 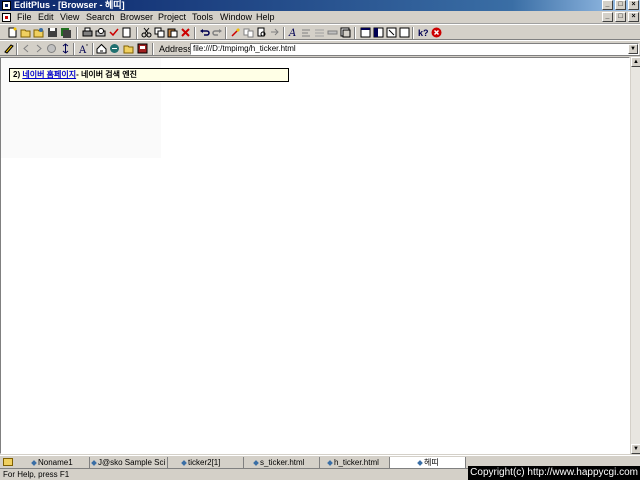 I want to click on replace-icon, so click(x=248, y=32).